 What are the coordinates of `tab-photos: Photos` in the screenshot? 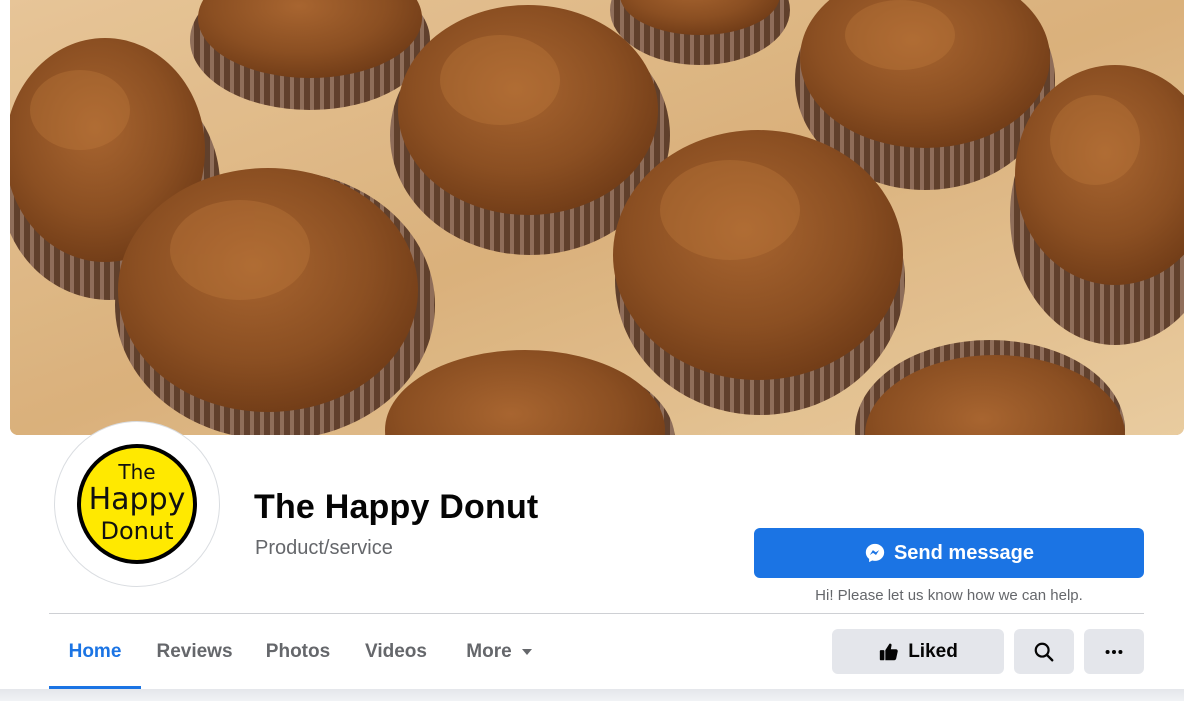 It's located at (298, 651).